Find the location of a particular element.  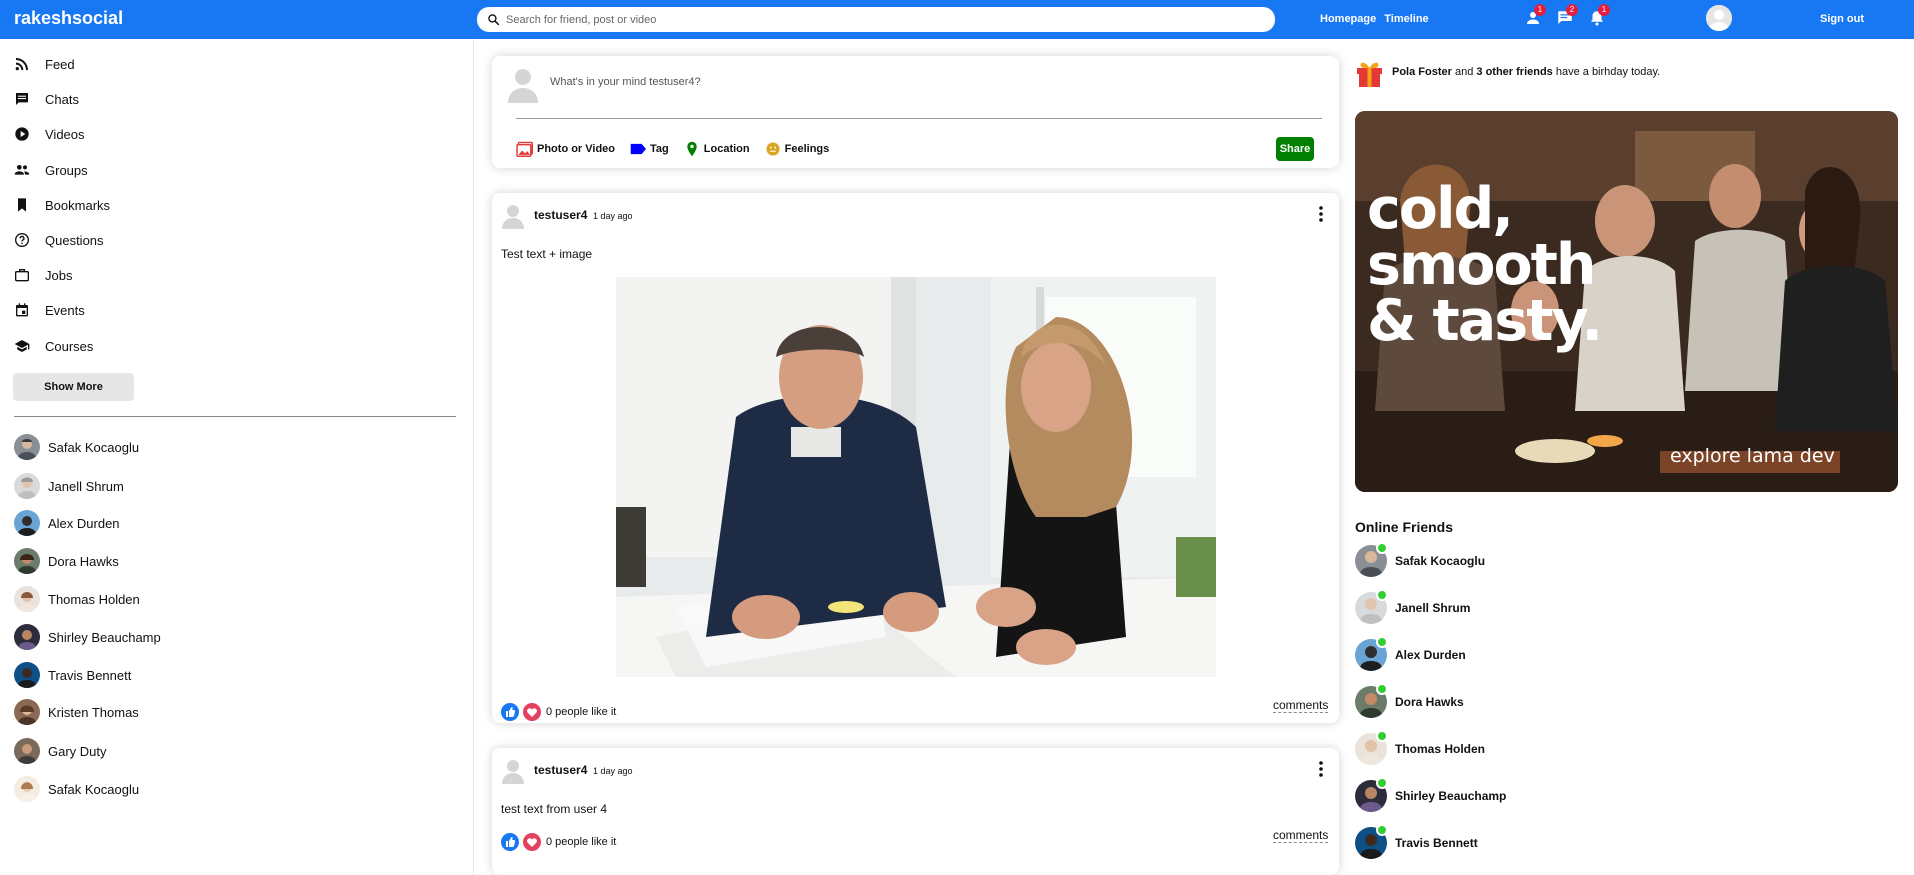

friend-list-item: Alex Durden is located at coordinates (67, 523).